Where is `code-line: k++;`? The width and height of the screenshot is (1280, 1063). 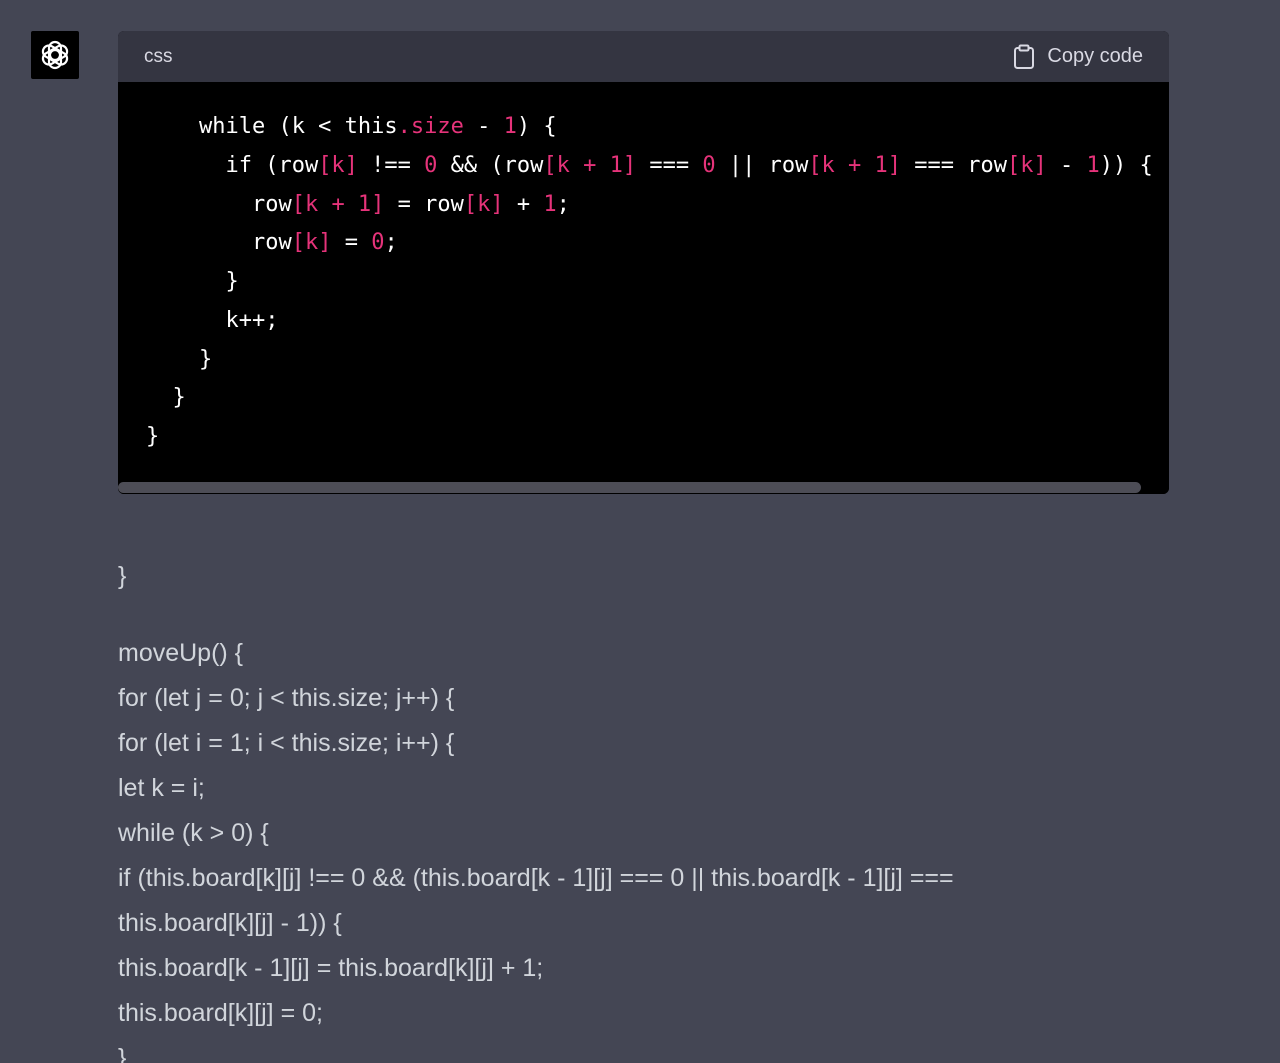
code-line: k++; is located at coordinates (212, 321).